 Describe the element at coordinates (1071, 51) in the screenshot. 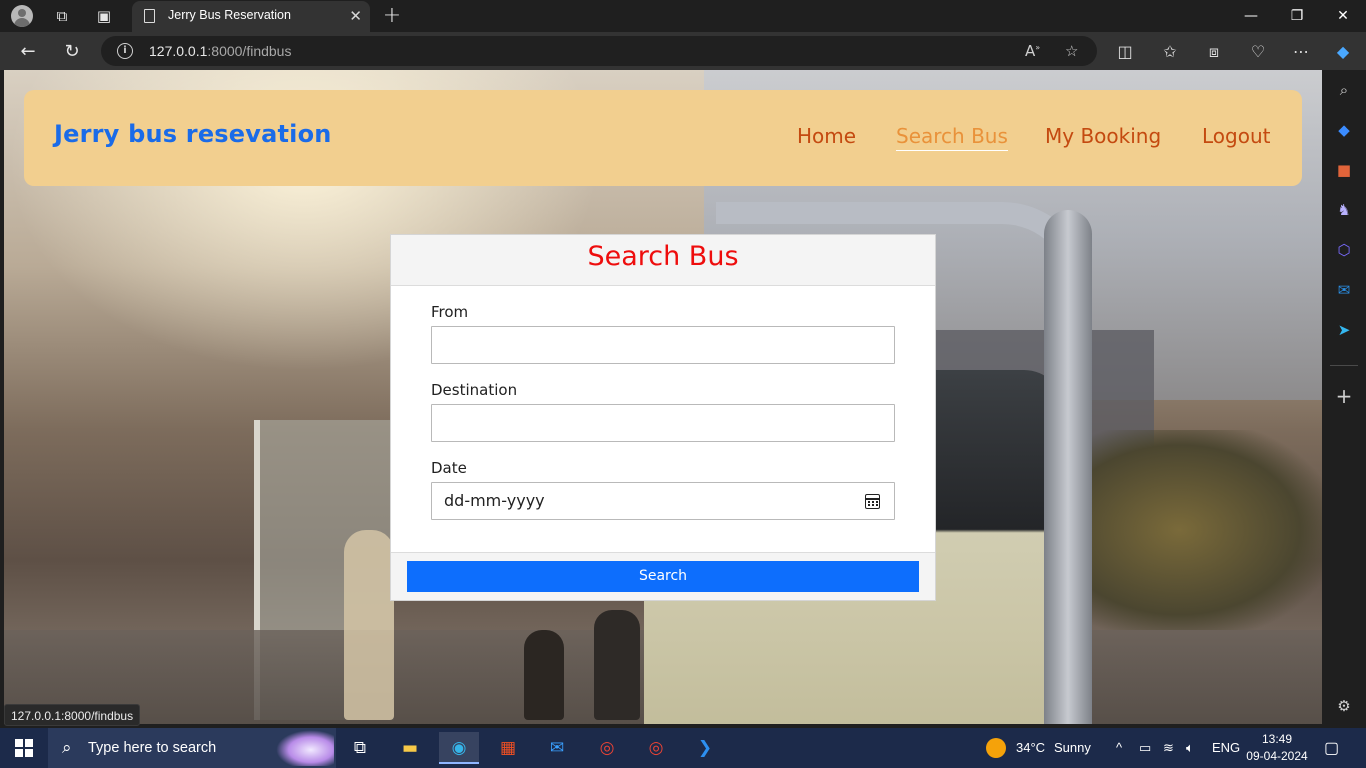

I see `favorite-star-icon: ☆` at that location.